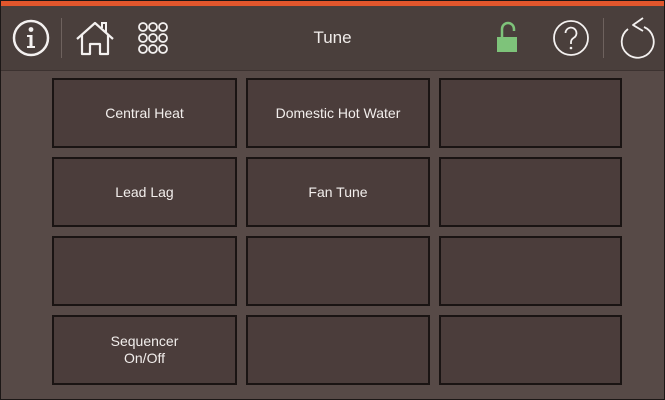 This screenshot has height=400, width=665. I want to click on help-button, so click(571, 38).